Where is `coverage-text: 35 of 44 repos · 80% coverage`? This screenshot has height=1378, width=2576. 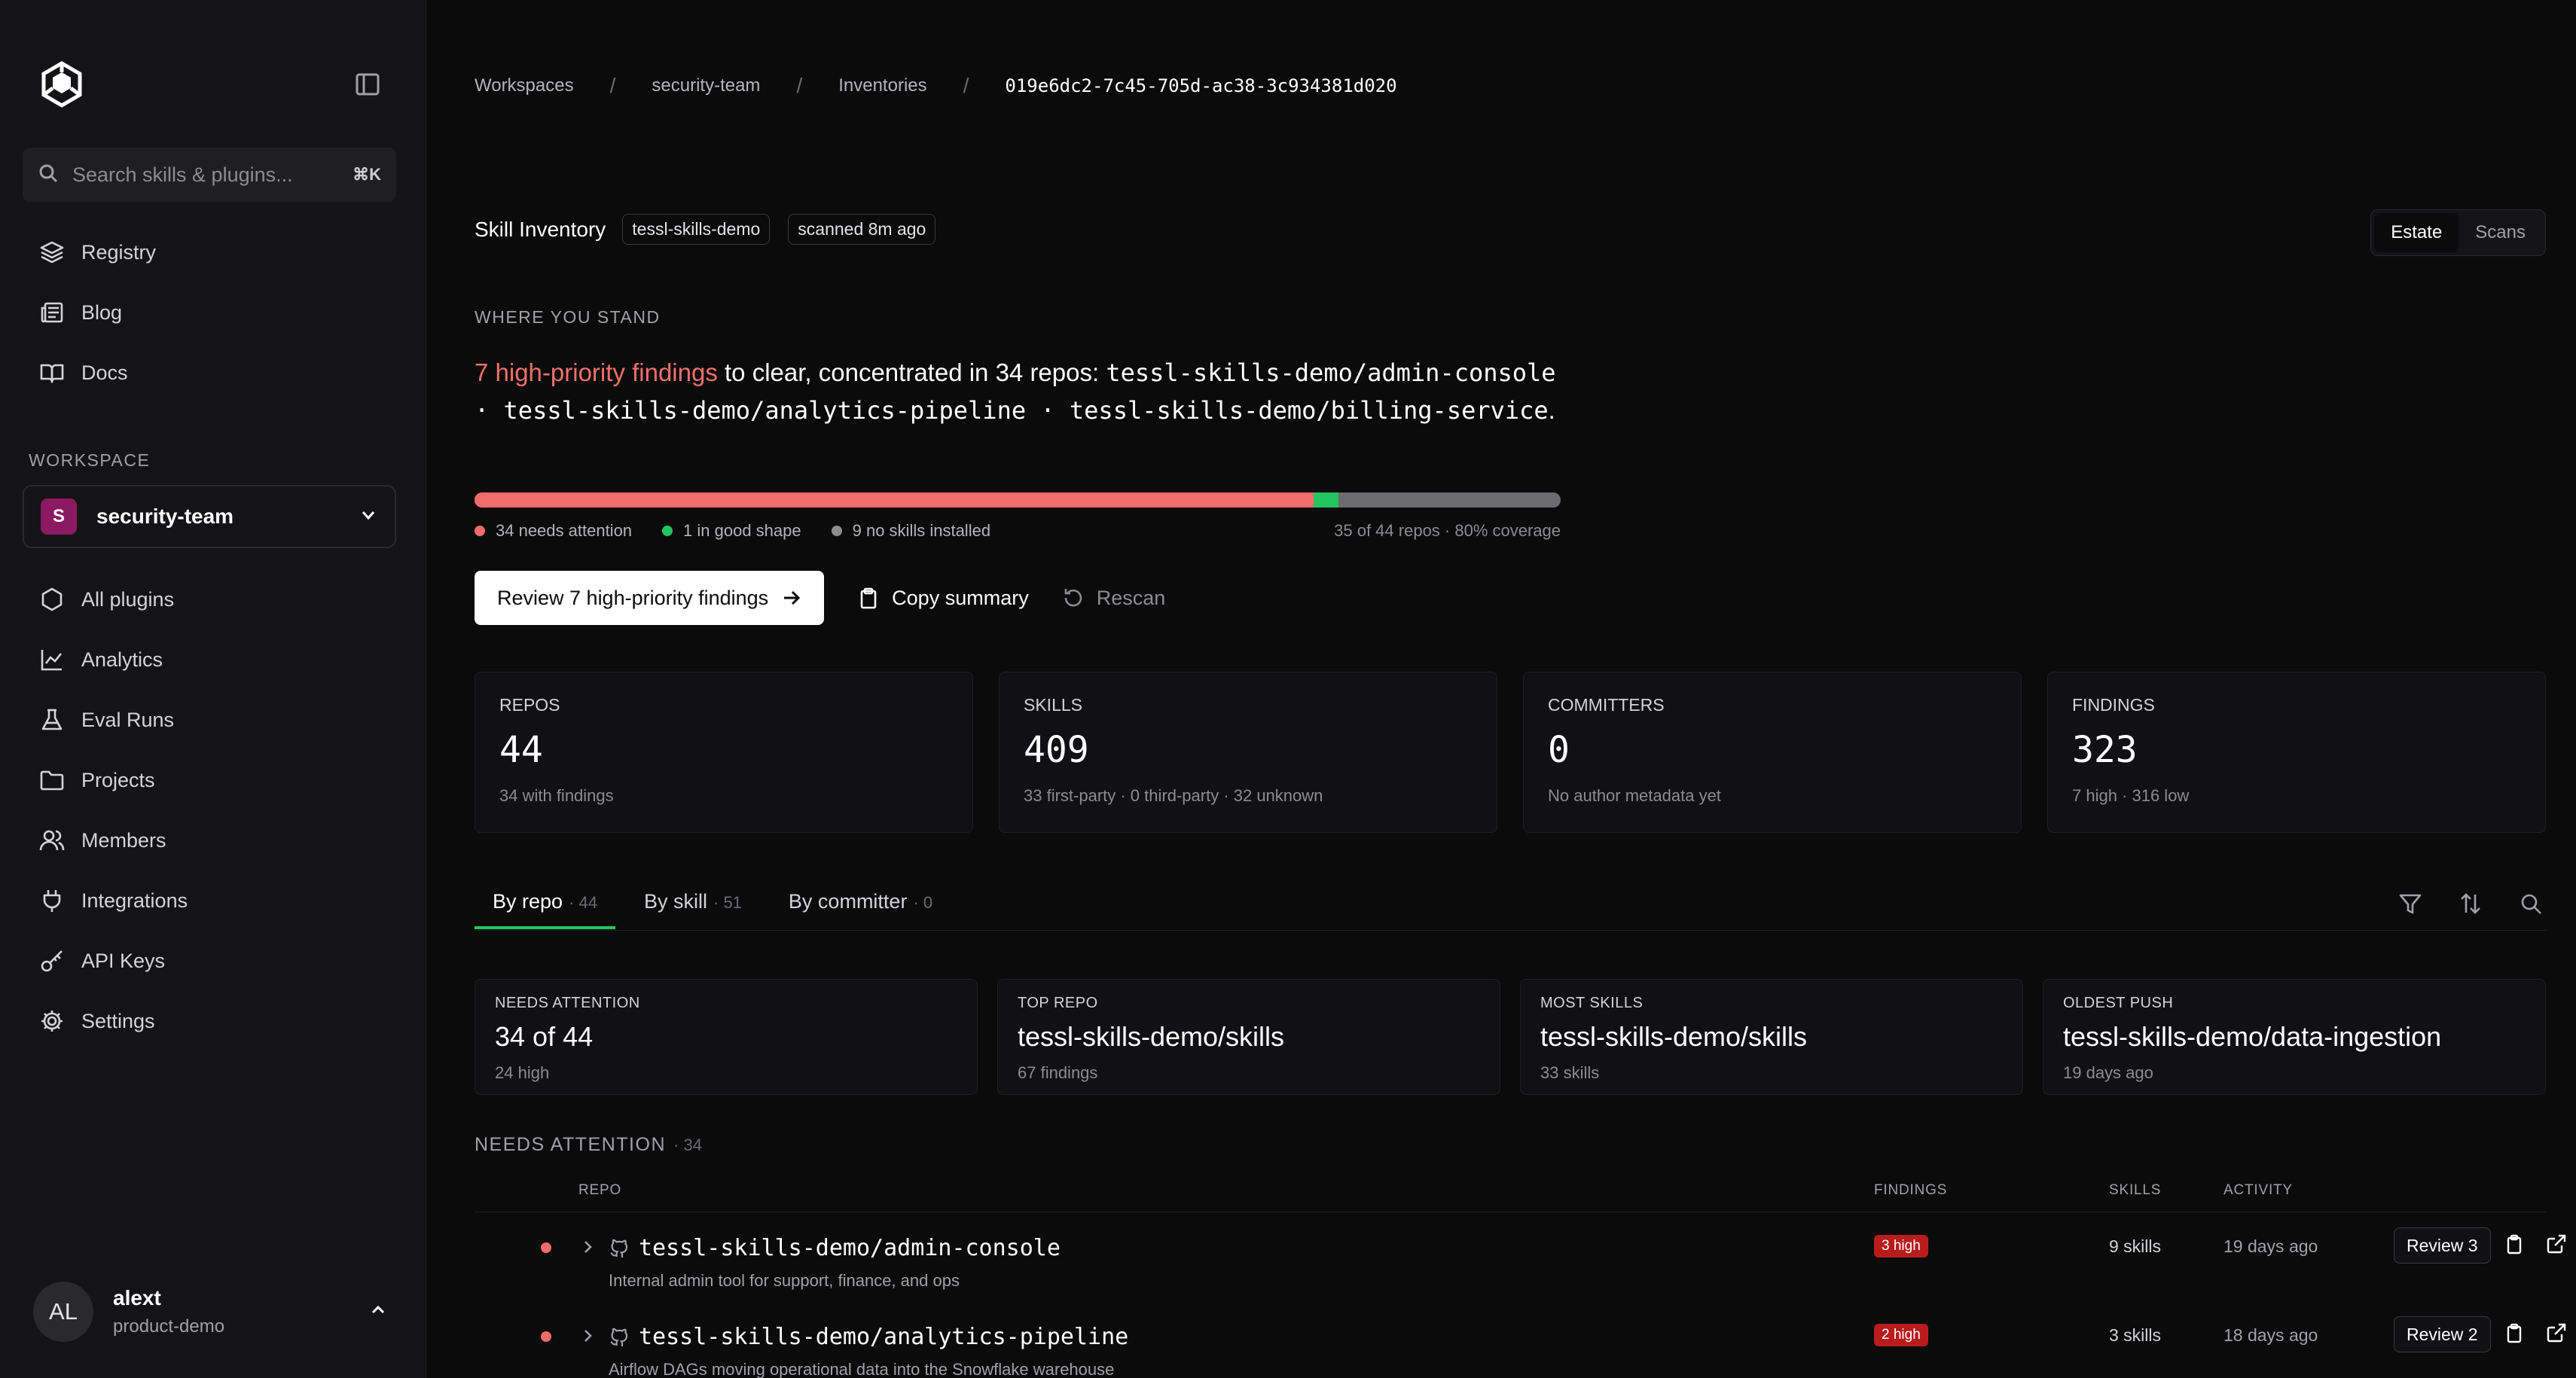 coverage-text: 35 of 44 repos · 80% coverage is located at coordinates (1448, 530).